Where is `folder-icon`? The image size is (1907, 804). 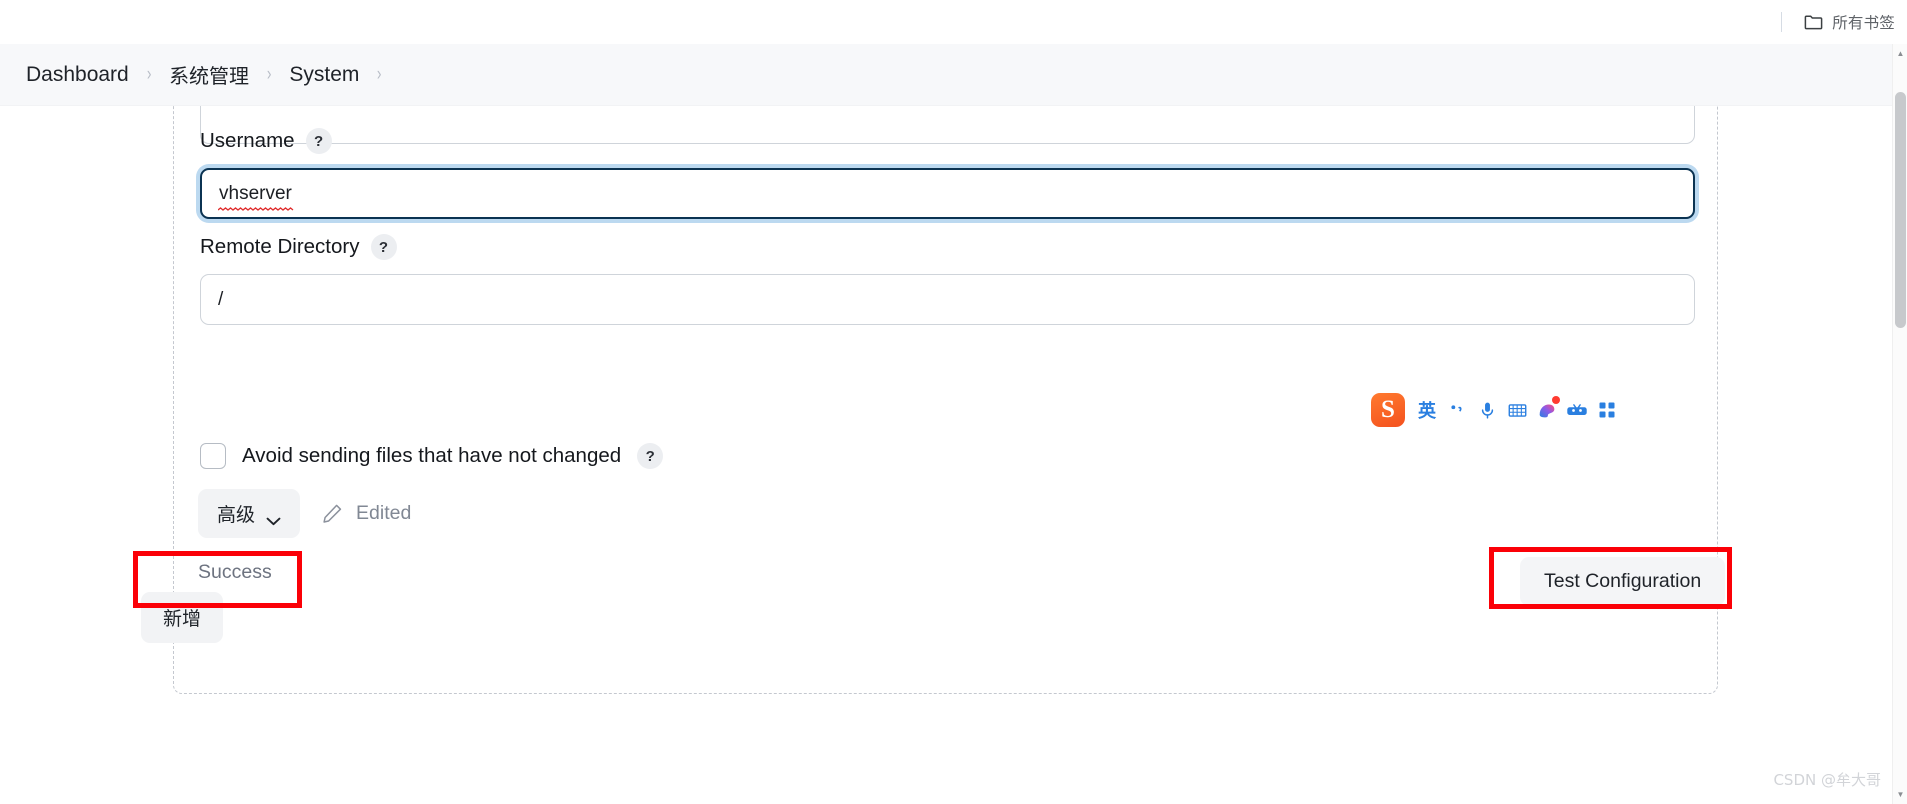
folder-icon is located at coordinates (1813, 22).